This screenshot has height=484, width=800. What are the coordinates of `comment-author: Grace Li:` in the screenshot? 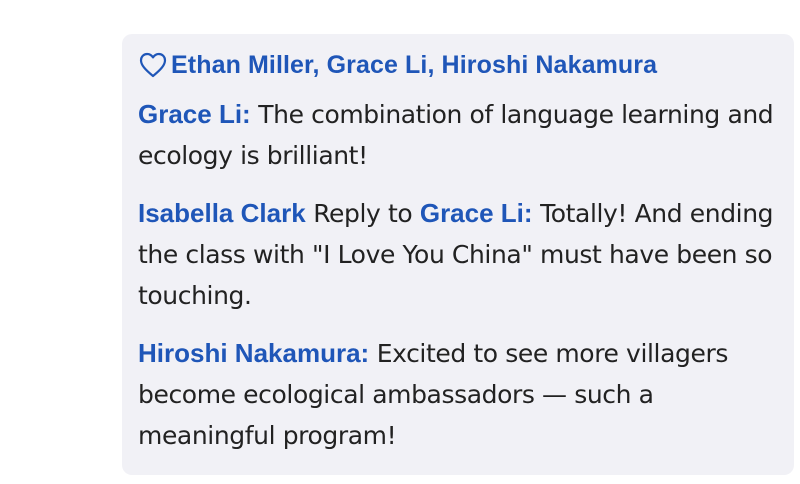 It's located at (194, 114).